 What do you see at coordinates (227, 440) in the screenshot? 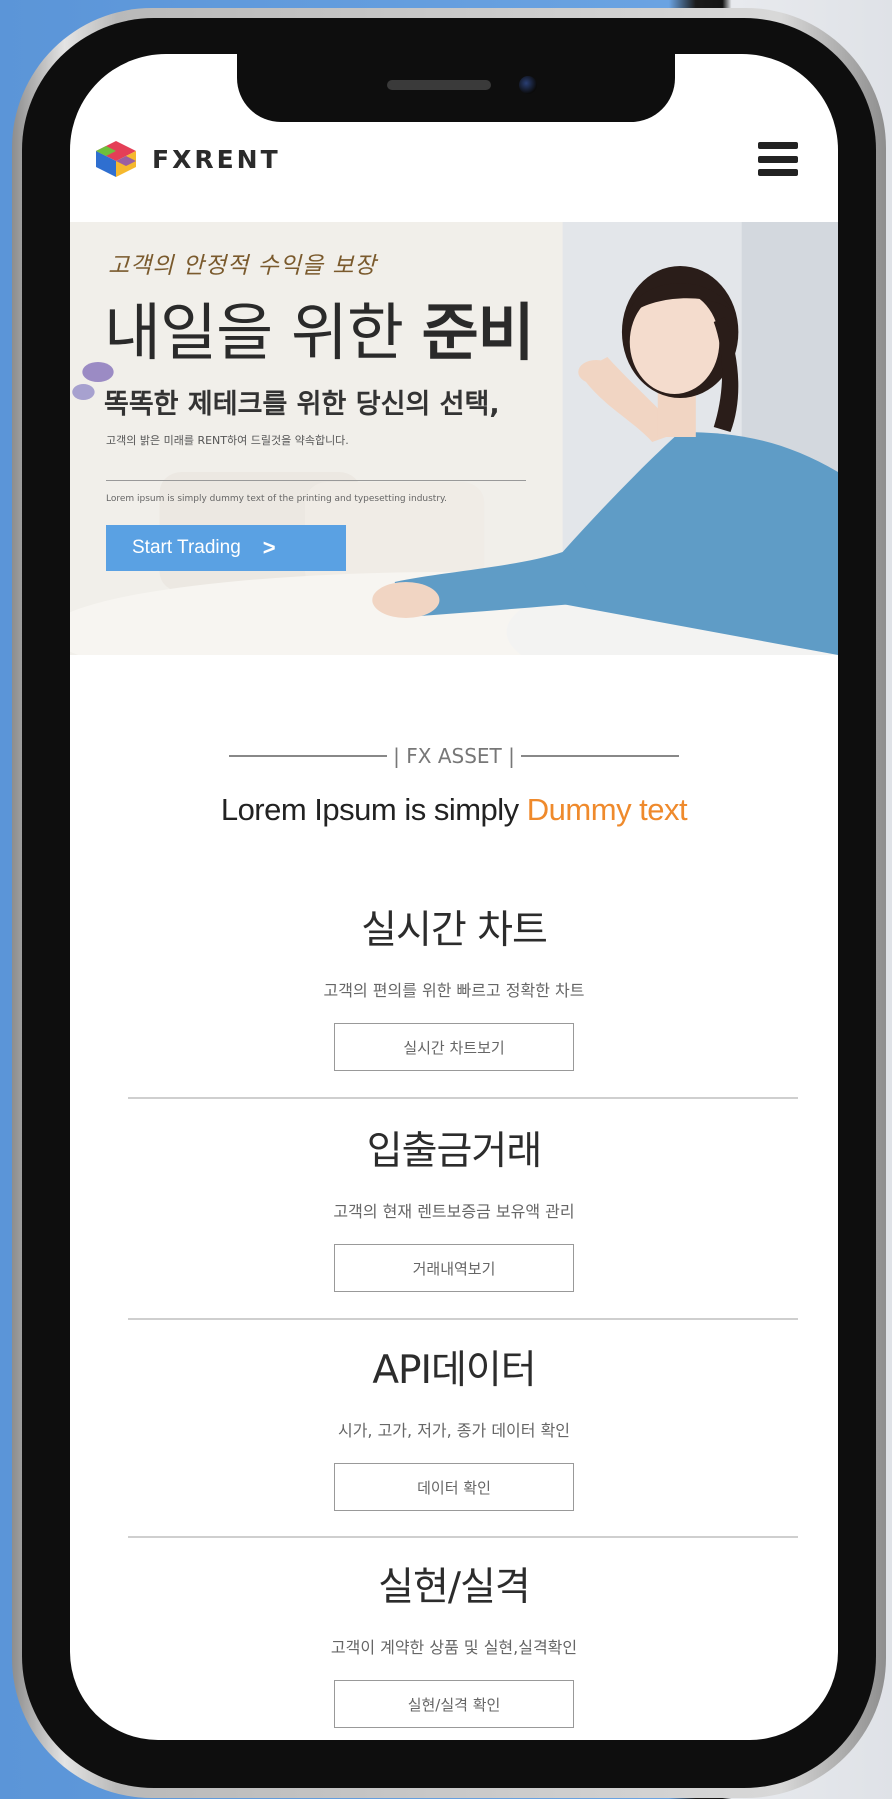
I see `hero-small-text: 고객의 밝은 미래를 RENT하여 드릴것을 약속합니다.` at bounding box center [227, 440].